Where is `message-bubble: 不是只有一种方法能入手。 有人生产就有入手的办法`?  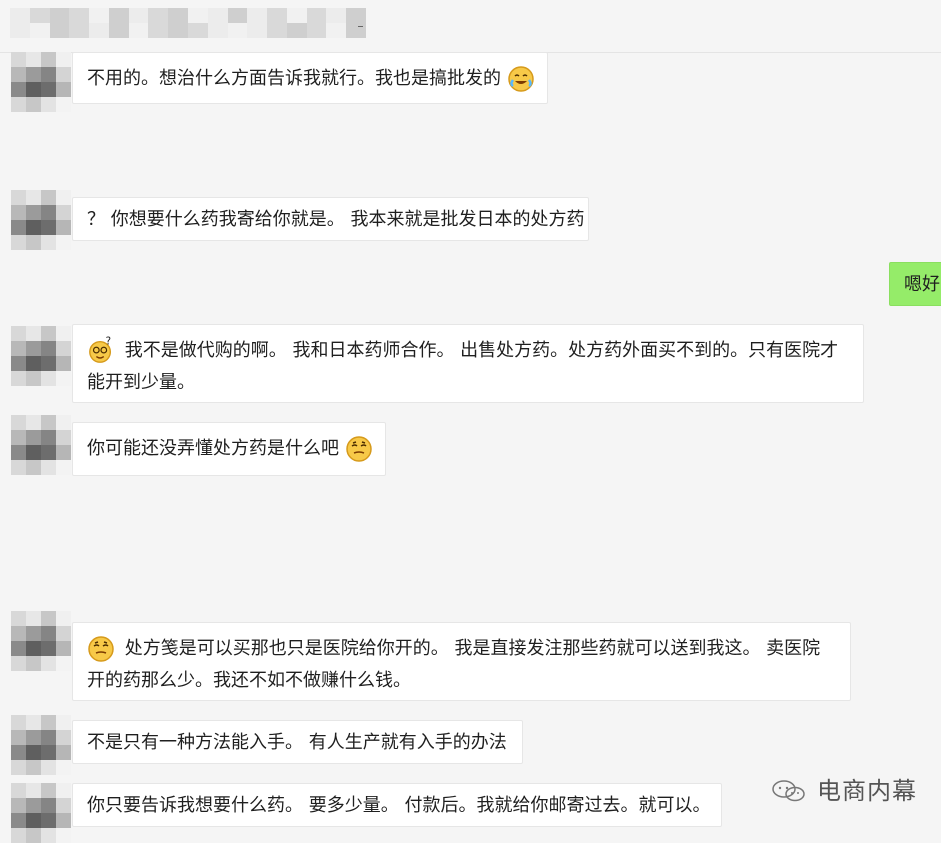
message-bubble: 不是只有一种方法能入手。 有人生产就有入手的办法 is located at coordinates (297, 742).